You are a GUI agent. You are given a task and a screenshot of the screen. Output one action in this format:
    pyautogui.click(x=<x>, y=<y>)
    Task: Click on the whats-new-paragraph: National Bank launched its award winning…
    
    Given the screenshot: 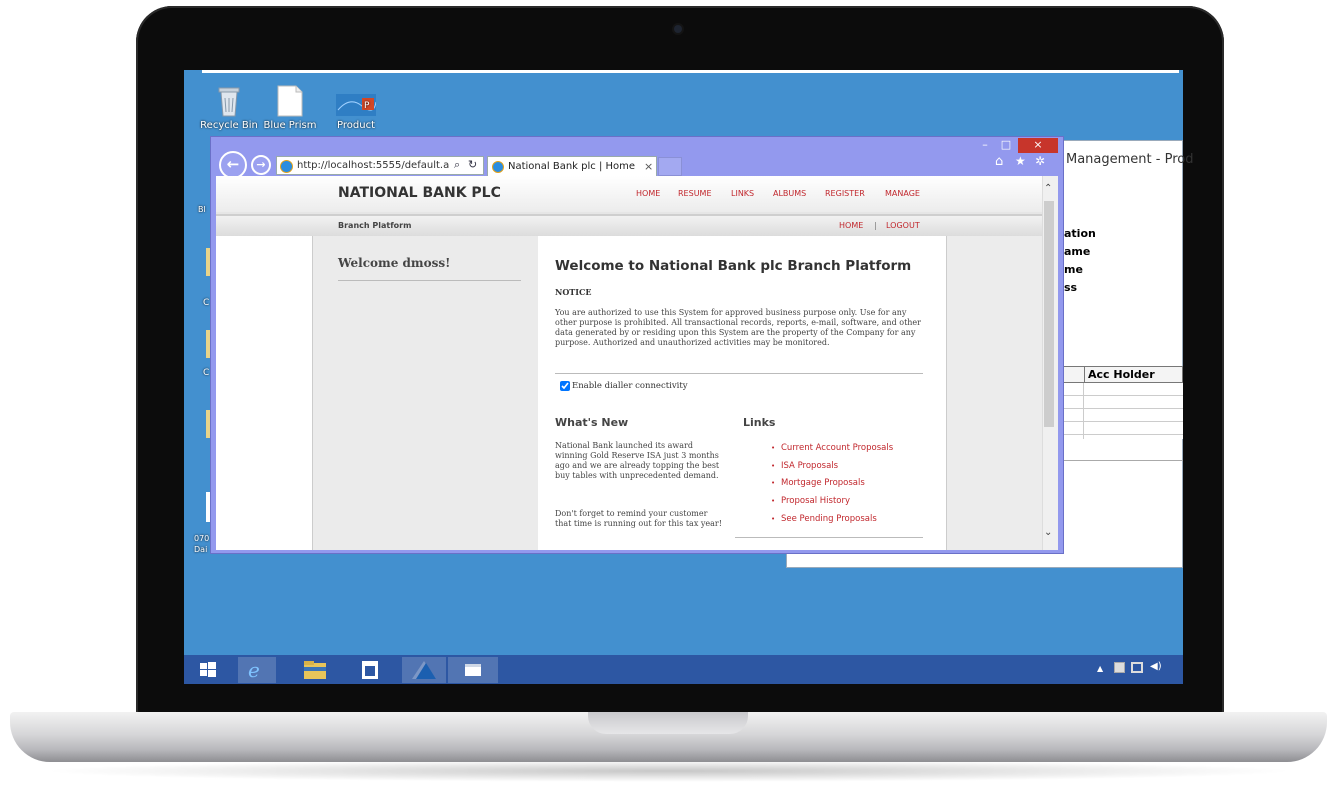 What is the action you would take?
    pyautogui.click(x=637, y=460)
    